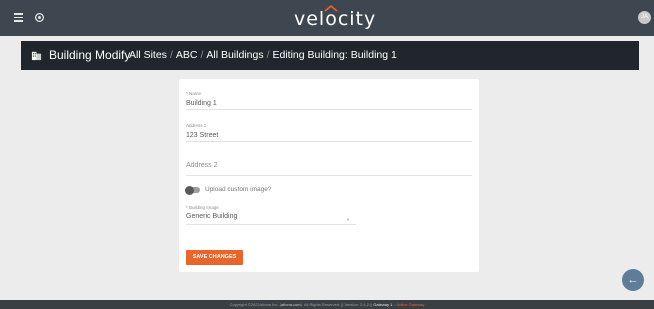 The width and height of the screenshot is (654, 309). I want to click on footer-active-gateway: Active Gateway, so click(411, 304).